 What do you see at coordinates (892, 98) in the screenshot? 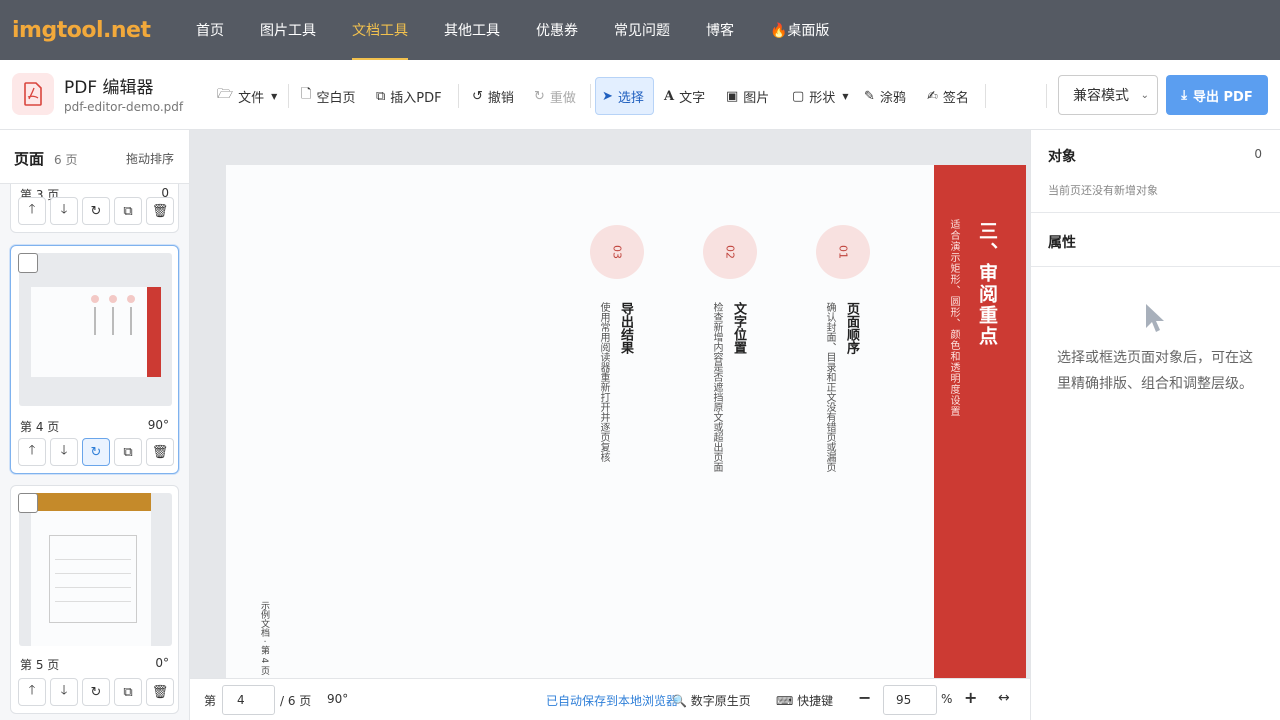
I see `draw-tool-label: 涂鸦` at bounding box center [892, 98].